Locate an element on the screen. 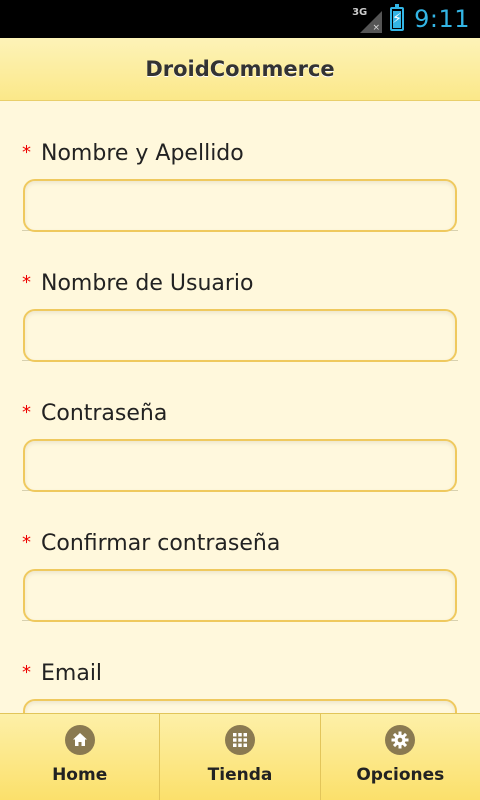 This screenshot has height=800, width=480. username-input is located at coordinates (240, 335).